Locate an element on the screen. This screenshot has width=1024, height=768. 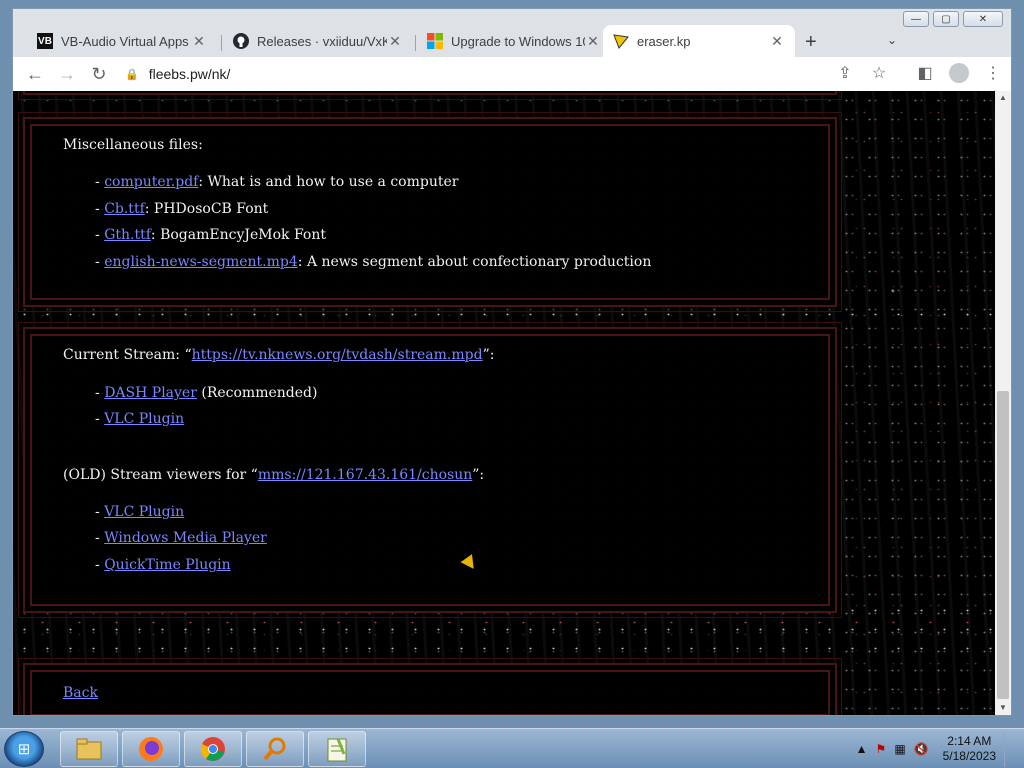
computer-pdf-link: computer.pdf is located at coordinates (151, 182).